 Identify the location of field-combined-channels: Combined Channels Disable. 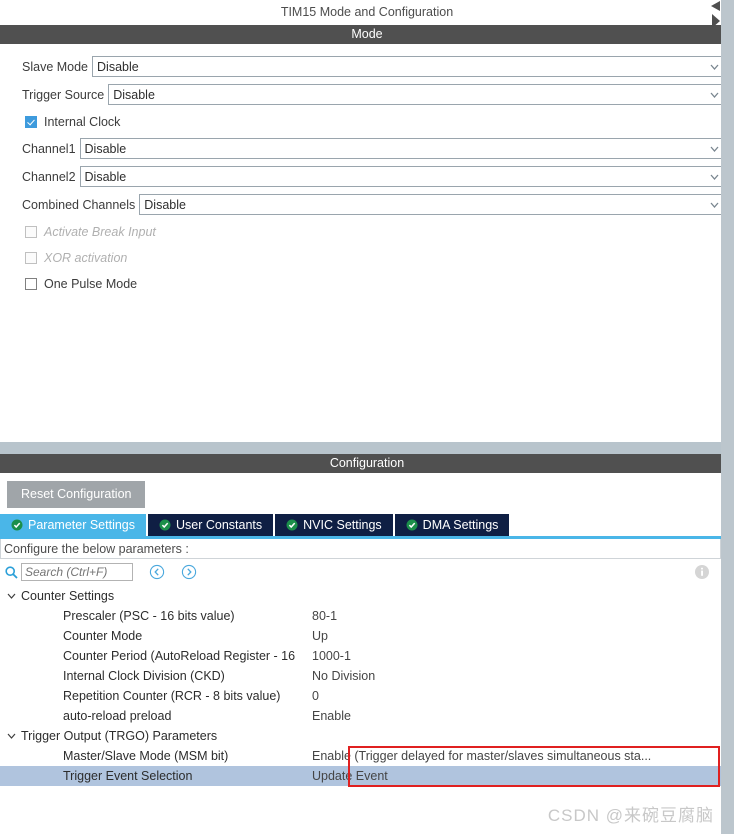
(367, 204).